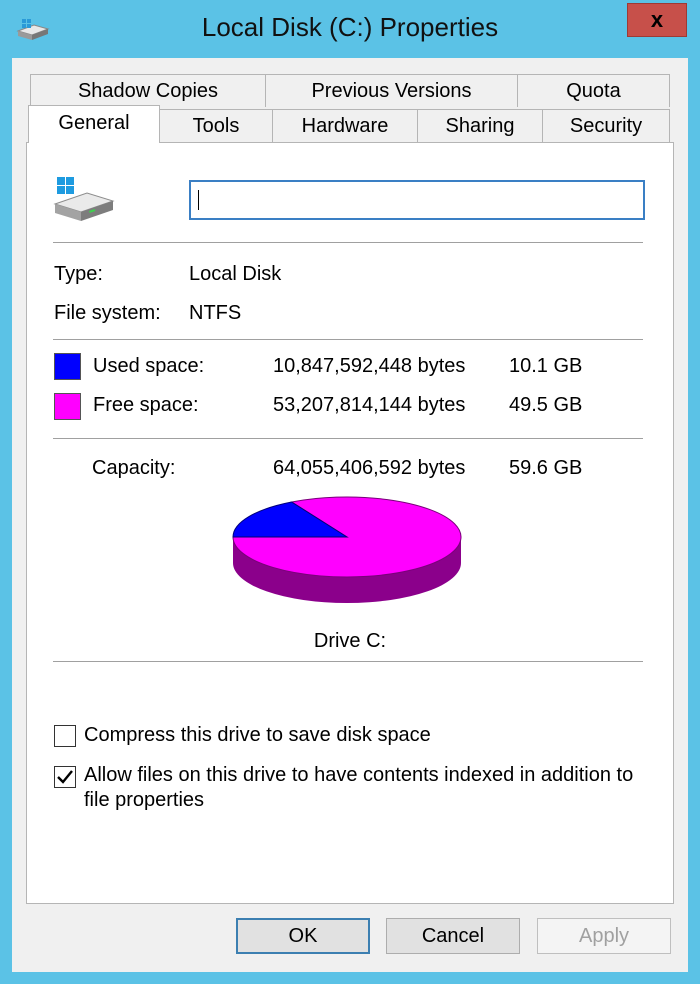 The image size is (700, 984). What do you see at coordinates (215, 313) in the screenshot?
I see `file-system-value: NTFS` at bounding box center [215, 313].